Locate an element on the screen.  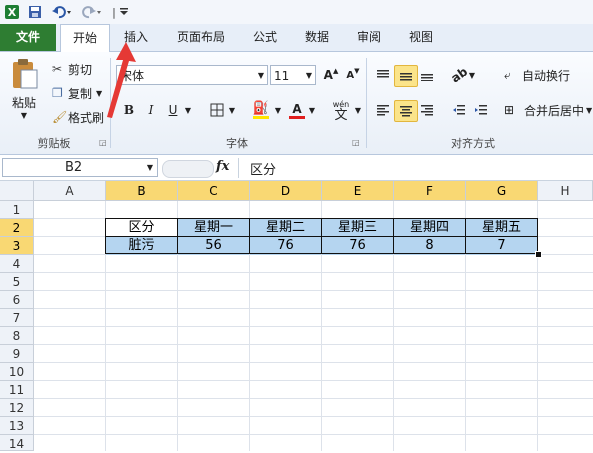
font-size-value: 11 is located at coordinates (282, 76).